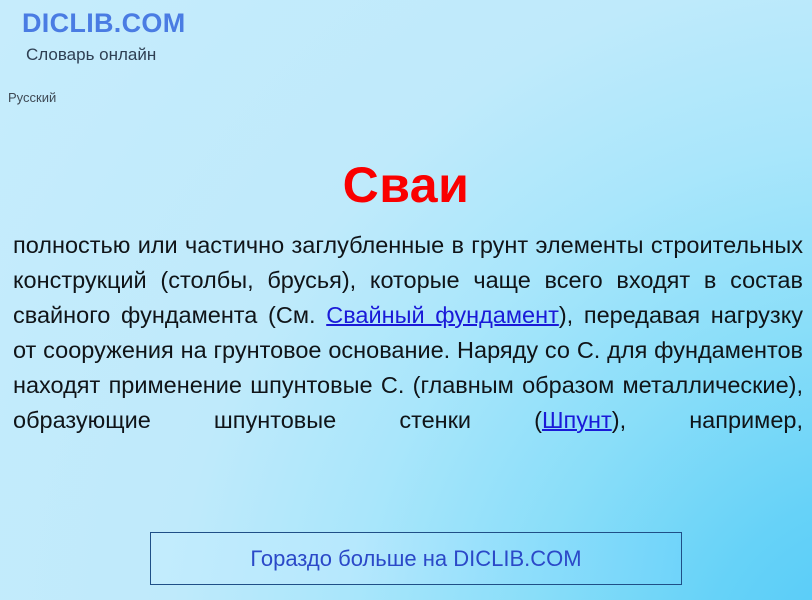 This screenshot has height=600, width=812. I want to click on link-svayny-fundament: Свайный фундамент, so click(442, 315).